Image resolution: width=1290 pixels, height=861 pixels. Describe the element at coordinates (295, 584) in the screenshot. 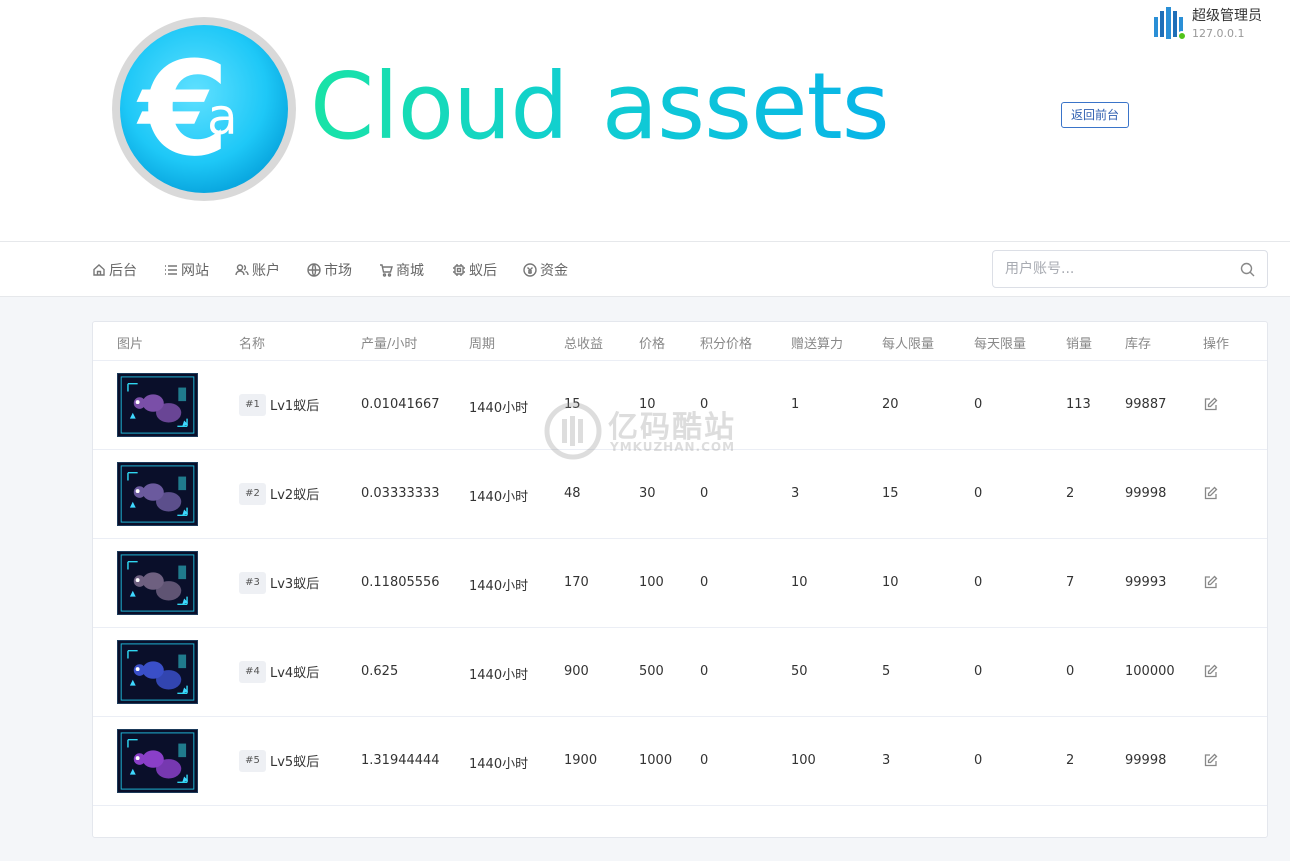

I see `product-name: Lv3蚁后` at that location.